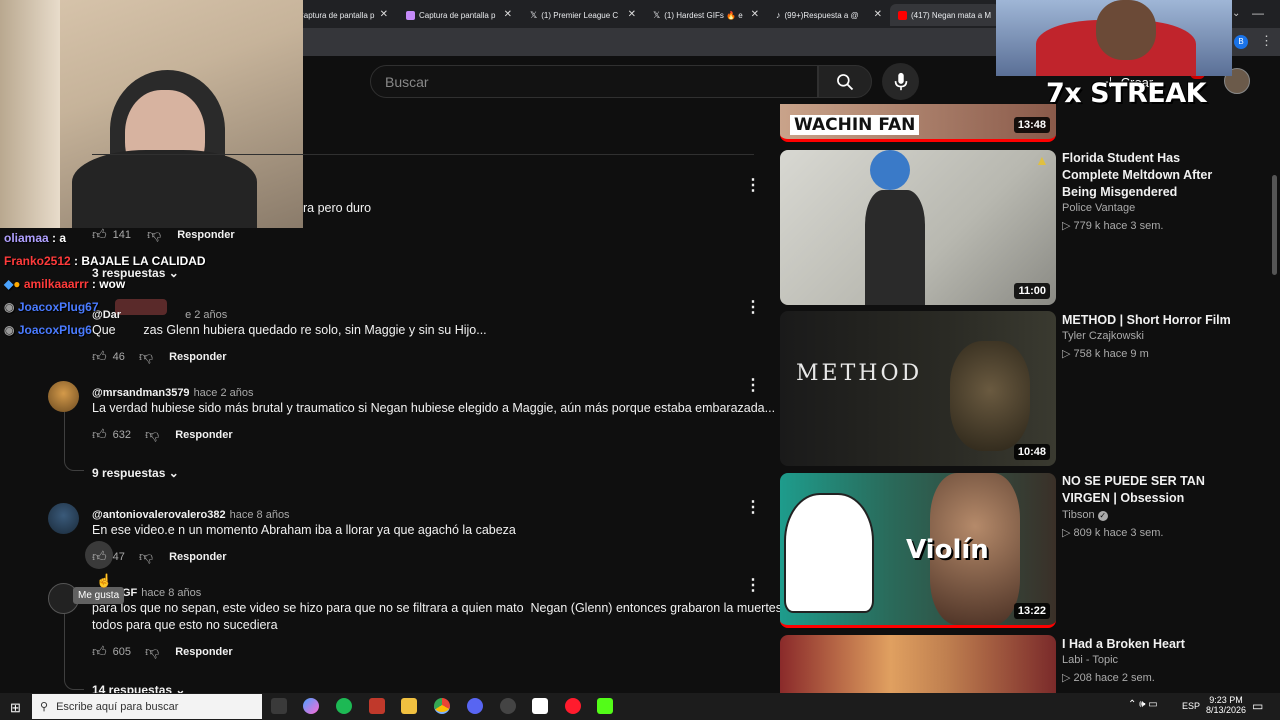 The width and height of the screenshot is (1280, 720). What do you see at coordinates (141, 393) in the screenshot?
I see `comment-author: @mrsandman3579` at bounding box center [141, 393].